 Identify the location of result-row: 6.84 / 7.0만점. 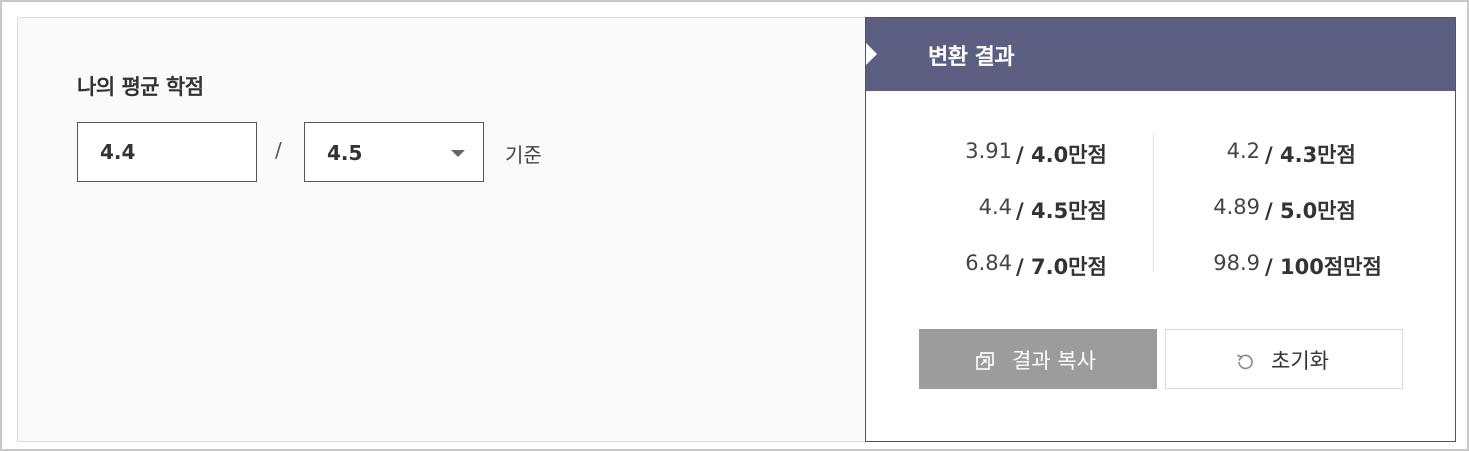
(1009, 266).